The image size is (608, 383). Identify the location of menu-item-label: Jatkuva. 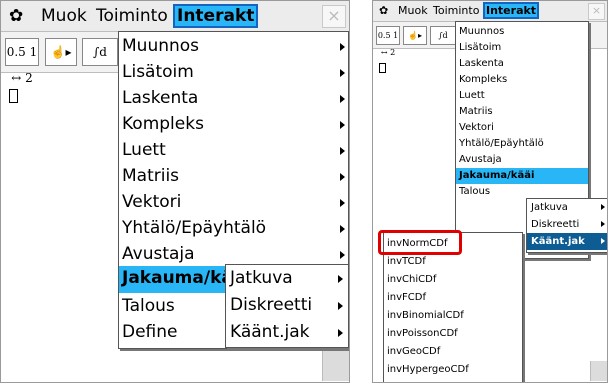
(261, 278).